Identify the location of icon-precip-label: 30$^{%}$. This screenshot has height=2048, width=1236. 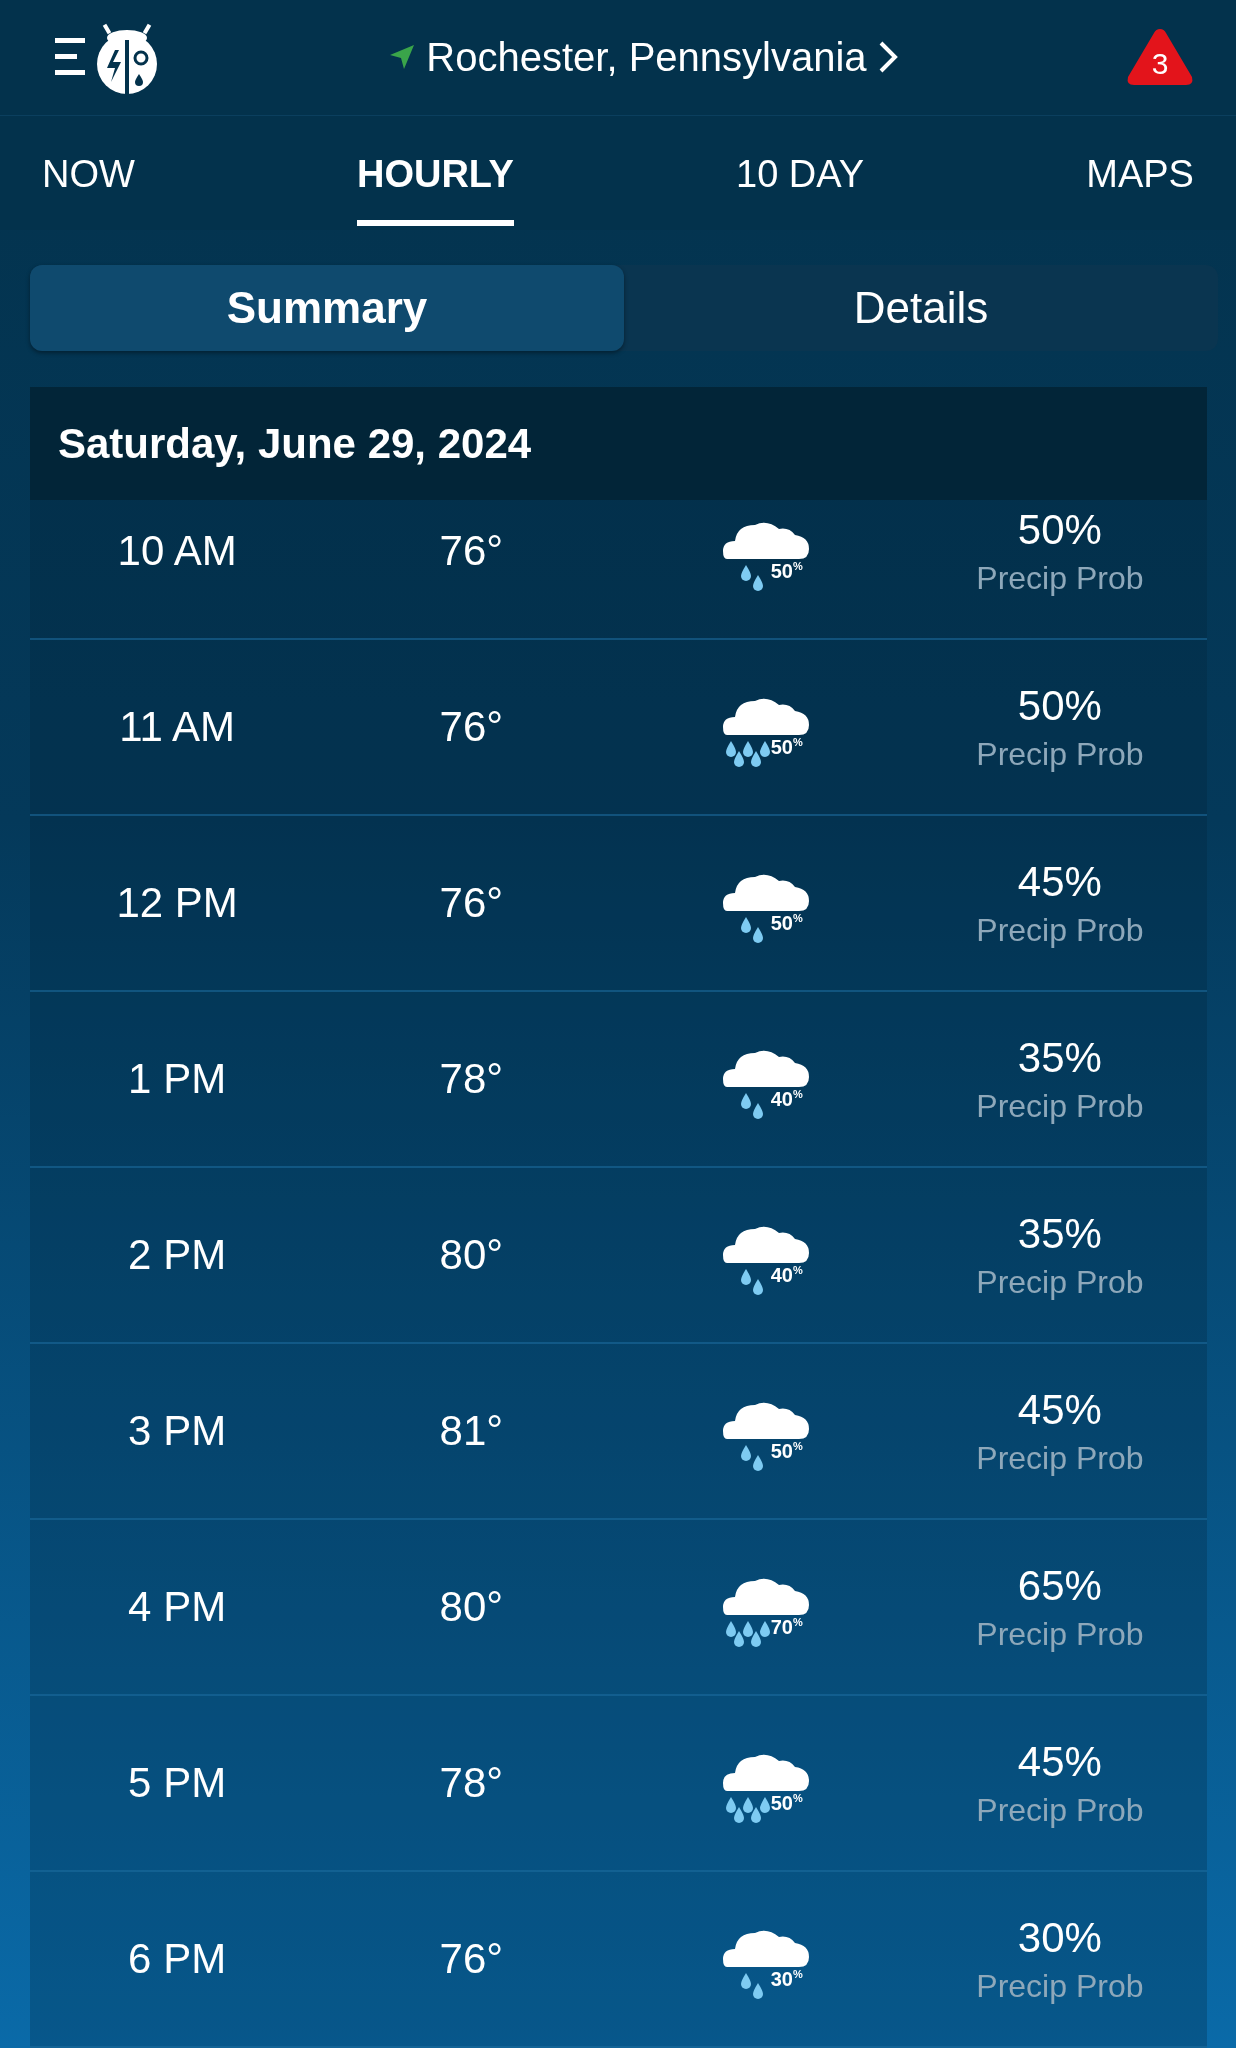
(786, 1979).